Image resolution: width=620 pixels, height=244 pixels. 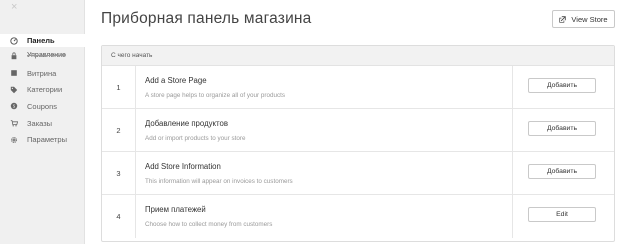 I want to click on sidebar-item-label: Панель, so click(x=41, y=40).